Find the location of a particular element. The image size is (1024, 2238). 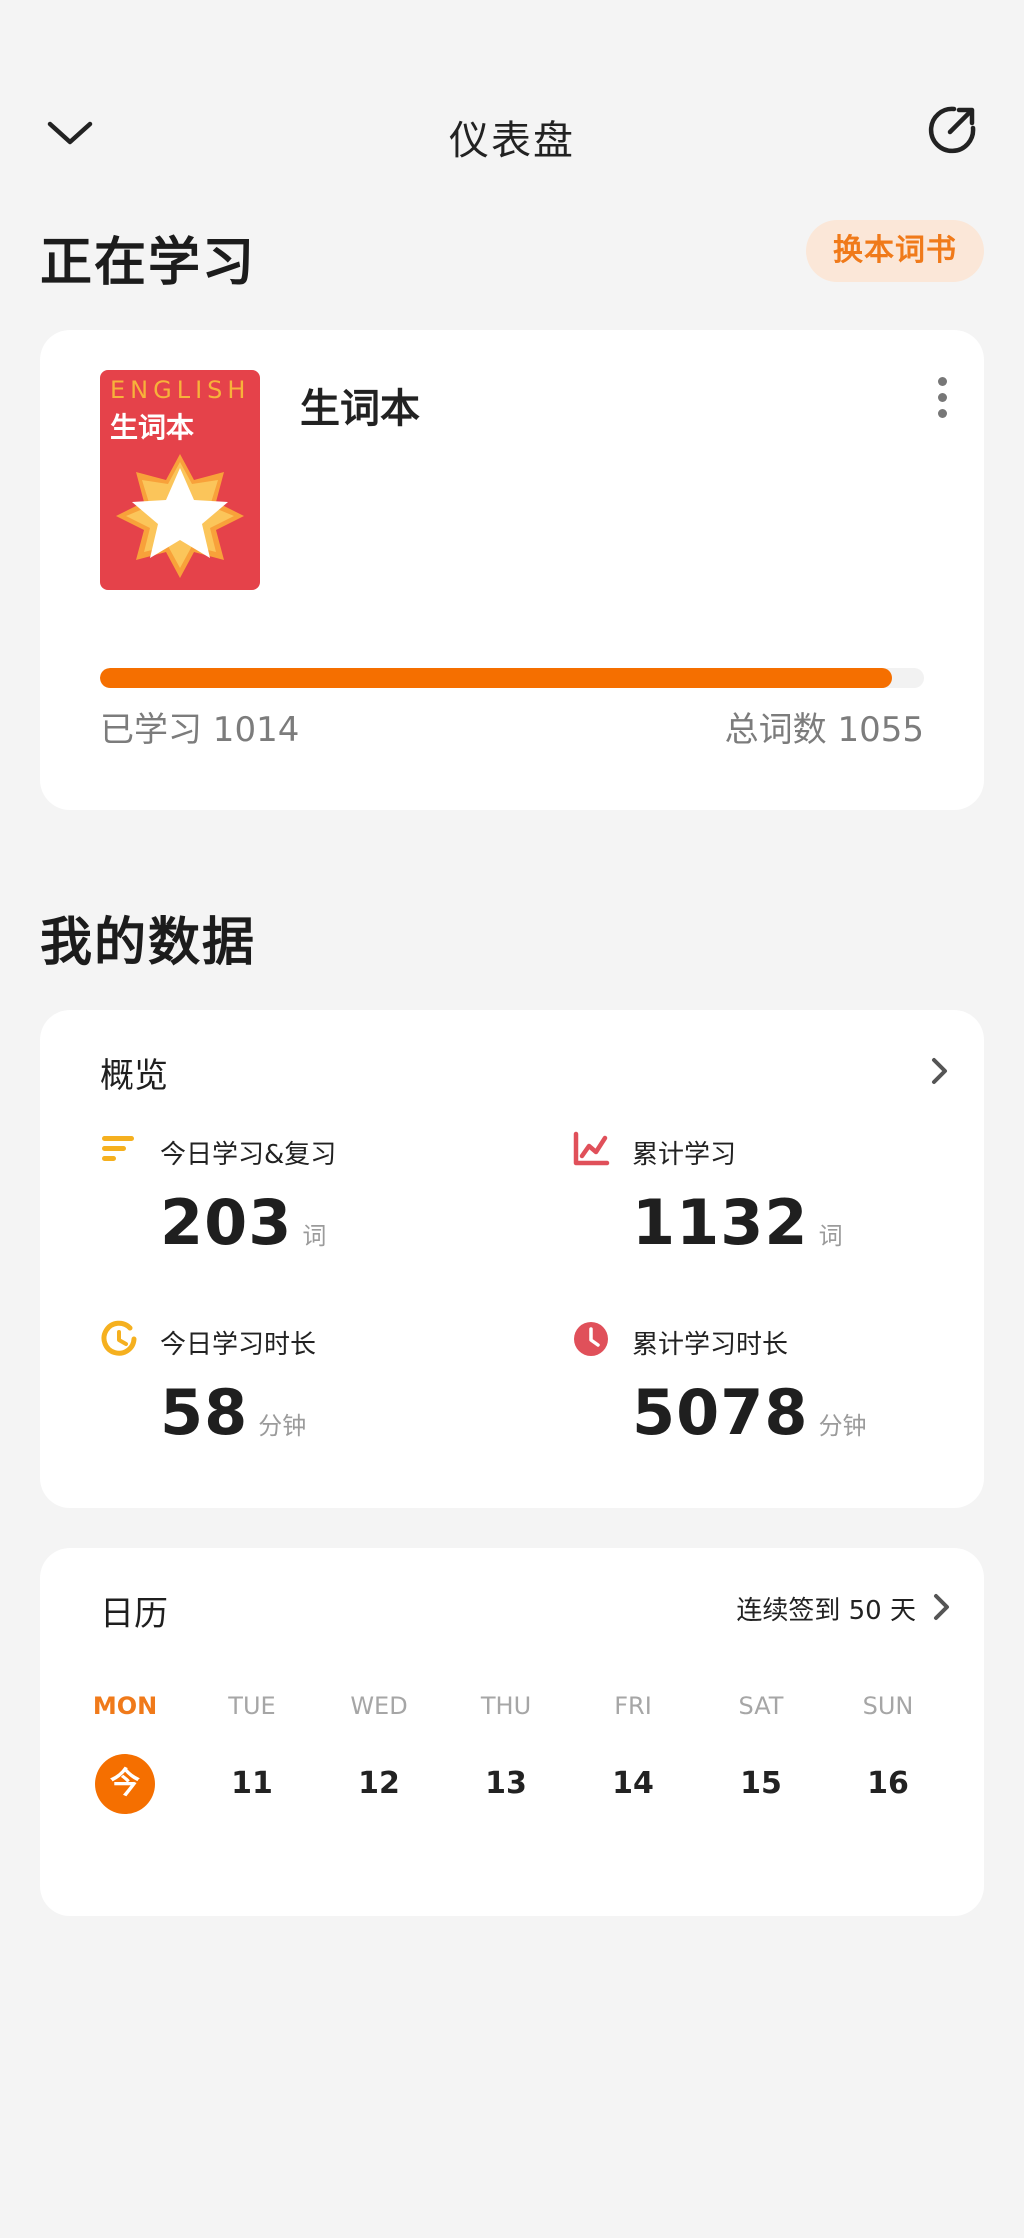

page-title: 仪表盘 is located at coordinates (512, 141).